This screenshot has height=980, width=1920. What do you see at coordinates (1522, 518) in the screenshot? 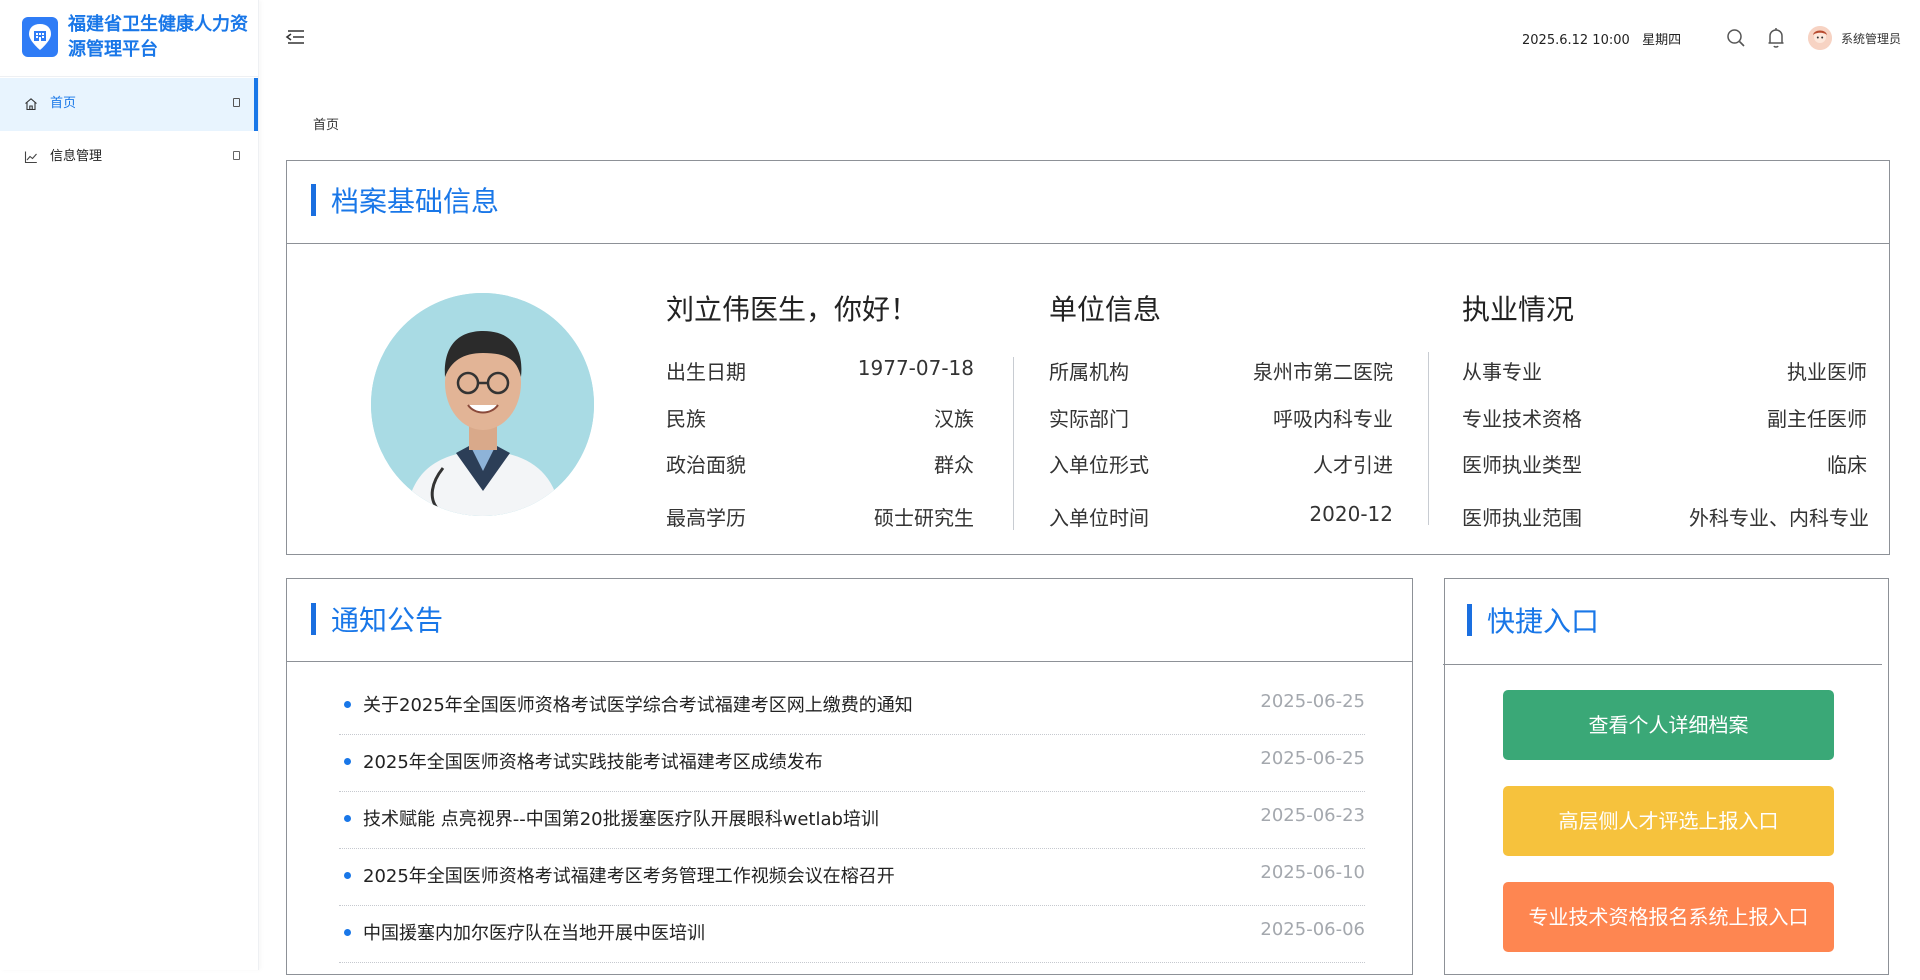
I see `info-label: 医师执业范围` at bounding box center [1522, 518].